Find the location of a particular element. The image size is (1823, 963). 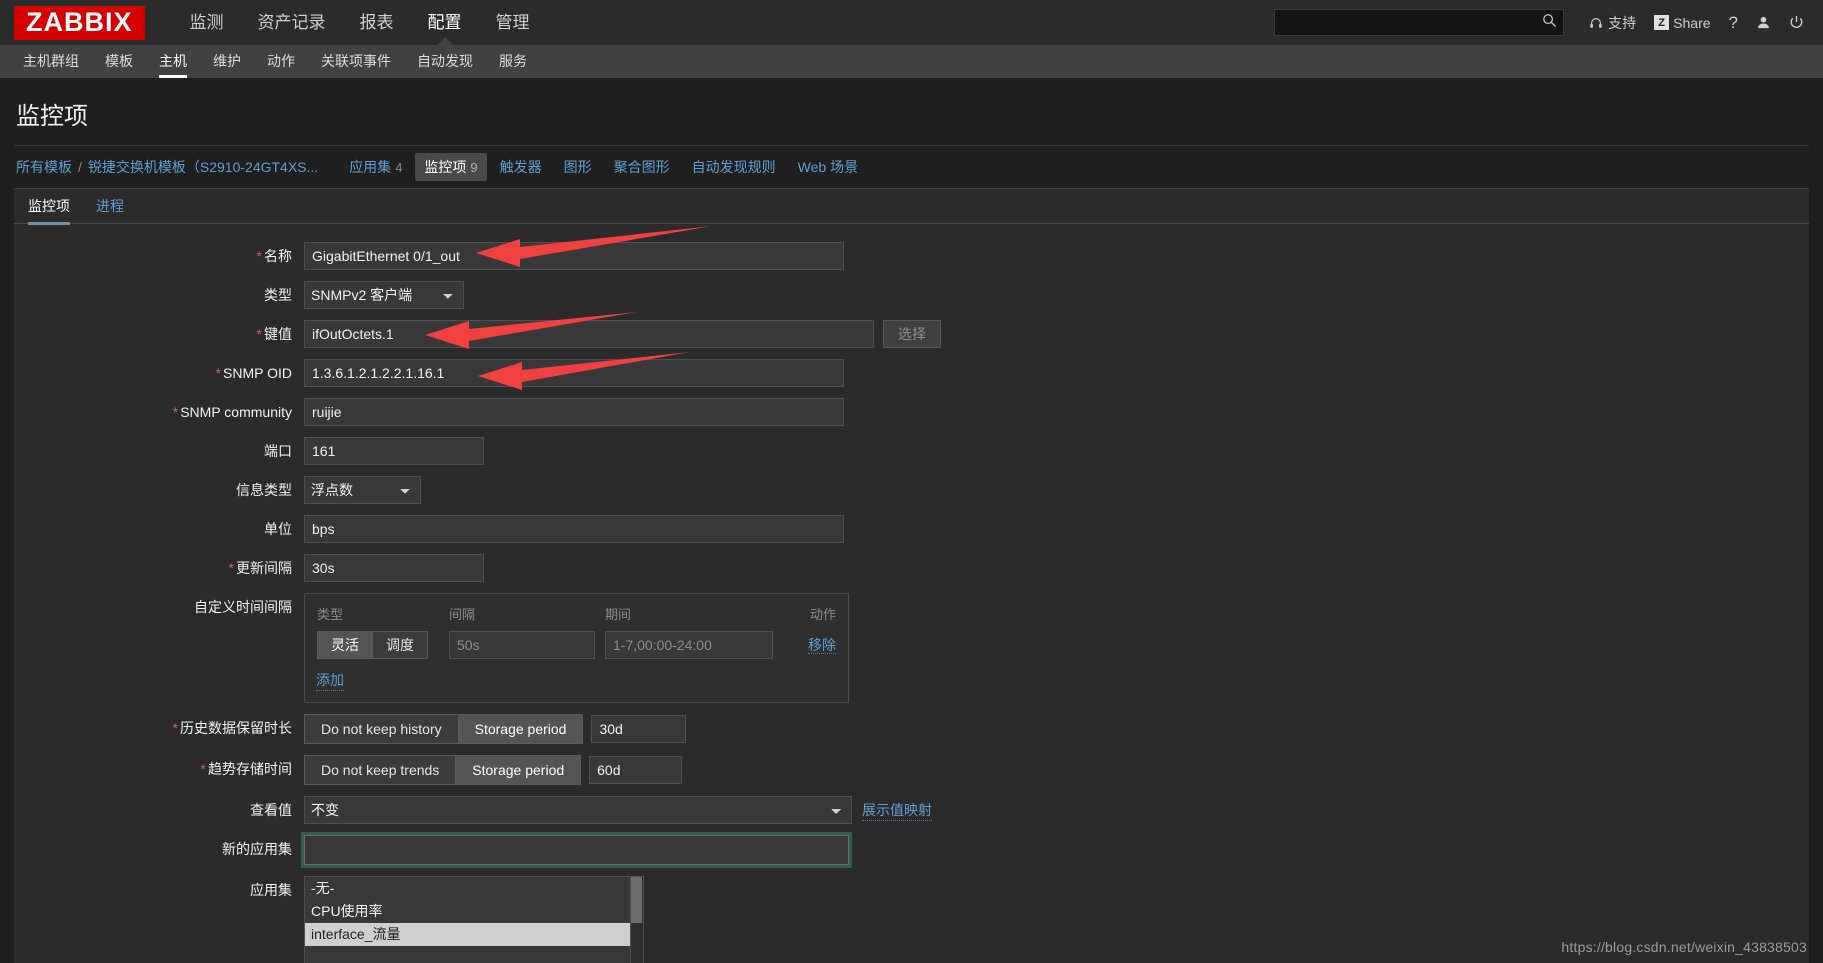

interval-period-cell is located at coordinates (693, 646).